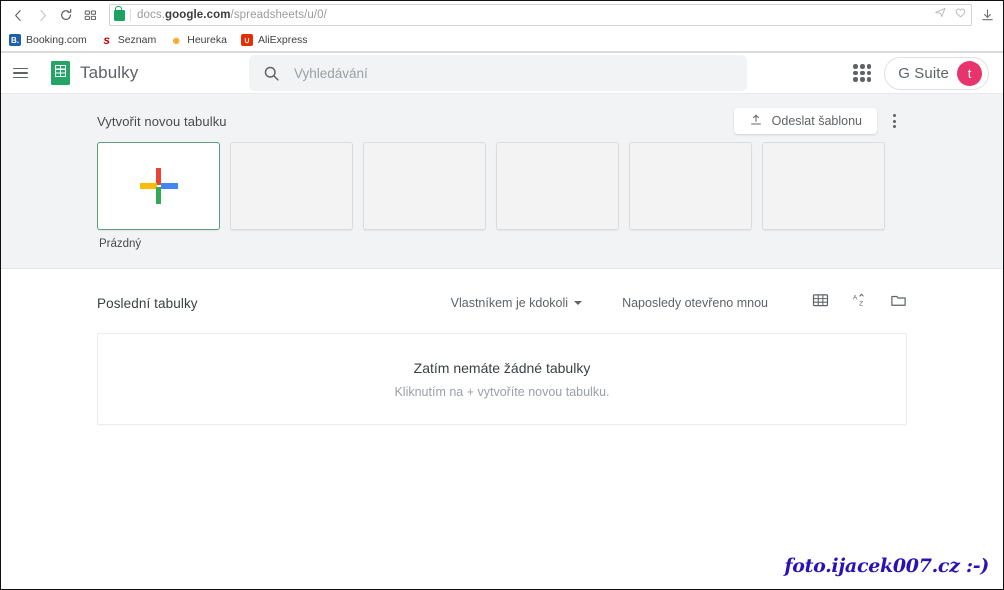  Describe the element at coordinates (855, 298) in the screenshot. I see `svg-text: A` at that location.